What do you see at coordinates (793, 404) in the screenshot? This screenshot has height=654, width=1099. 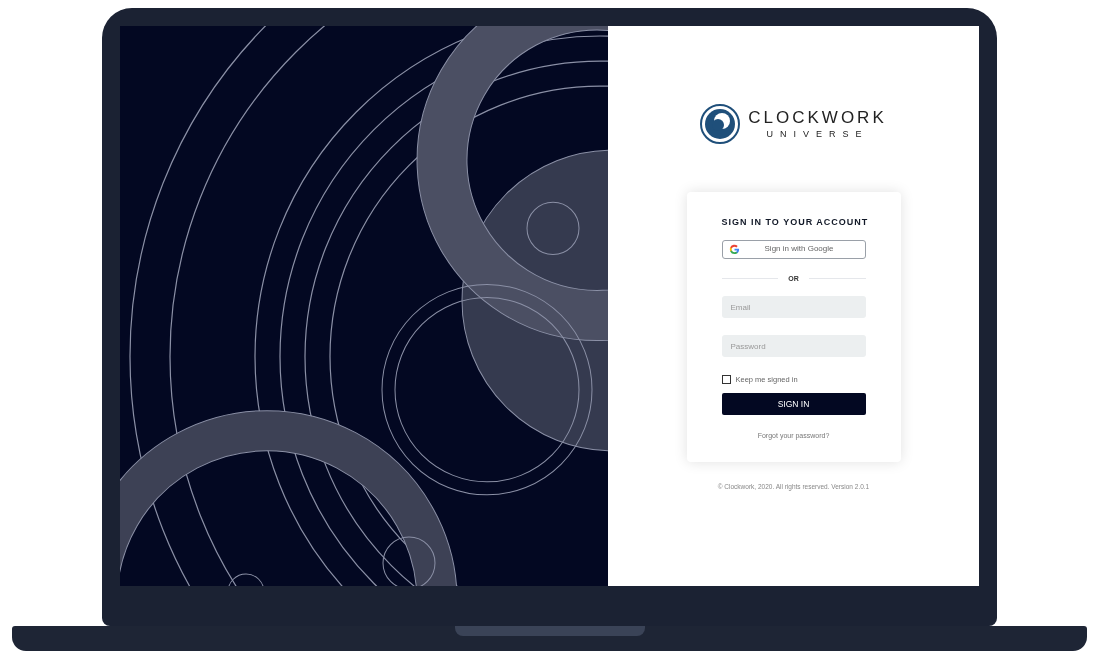 I see `sign-in-button: SIGN IN` at bounding box center [793, 404].